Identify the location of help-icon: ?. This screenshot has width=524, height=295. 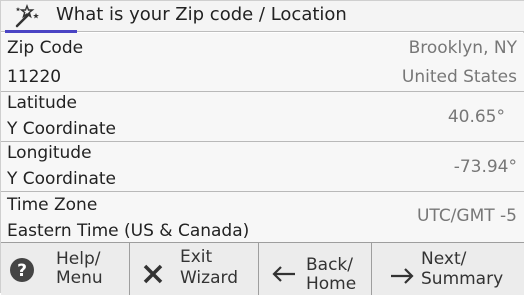
(22, 270).